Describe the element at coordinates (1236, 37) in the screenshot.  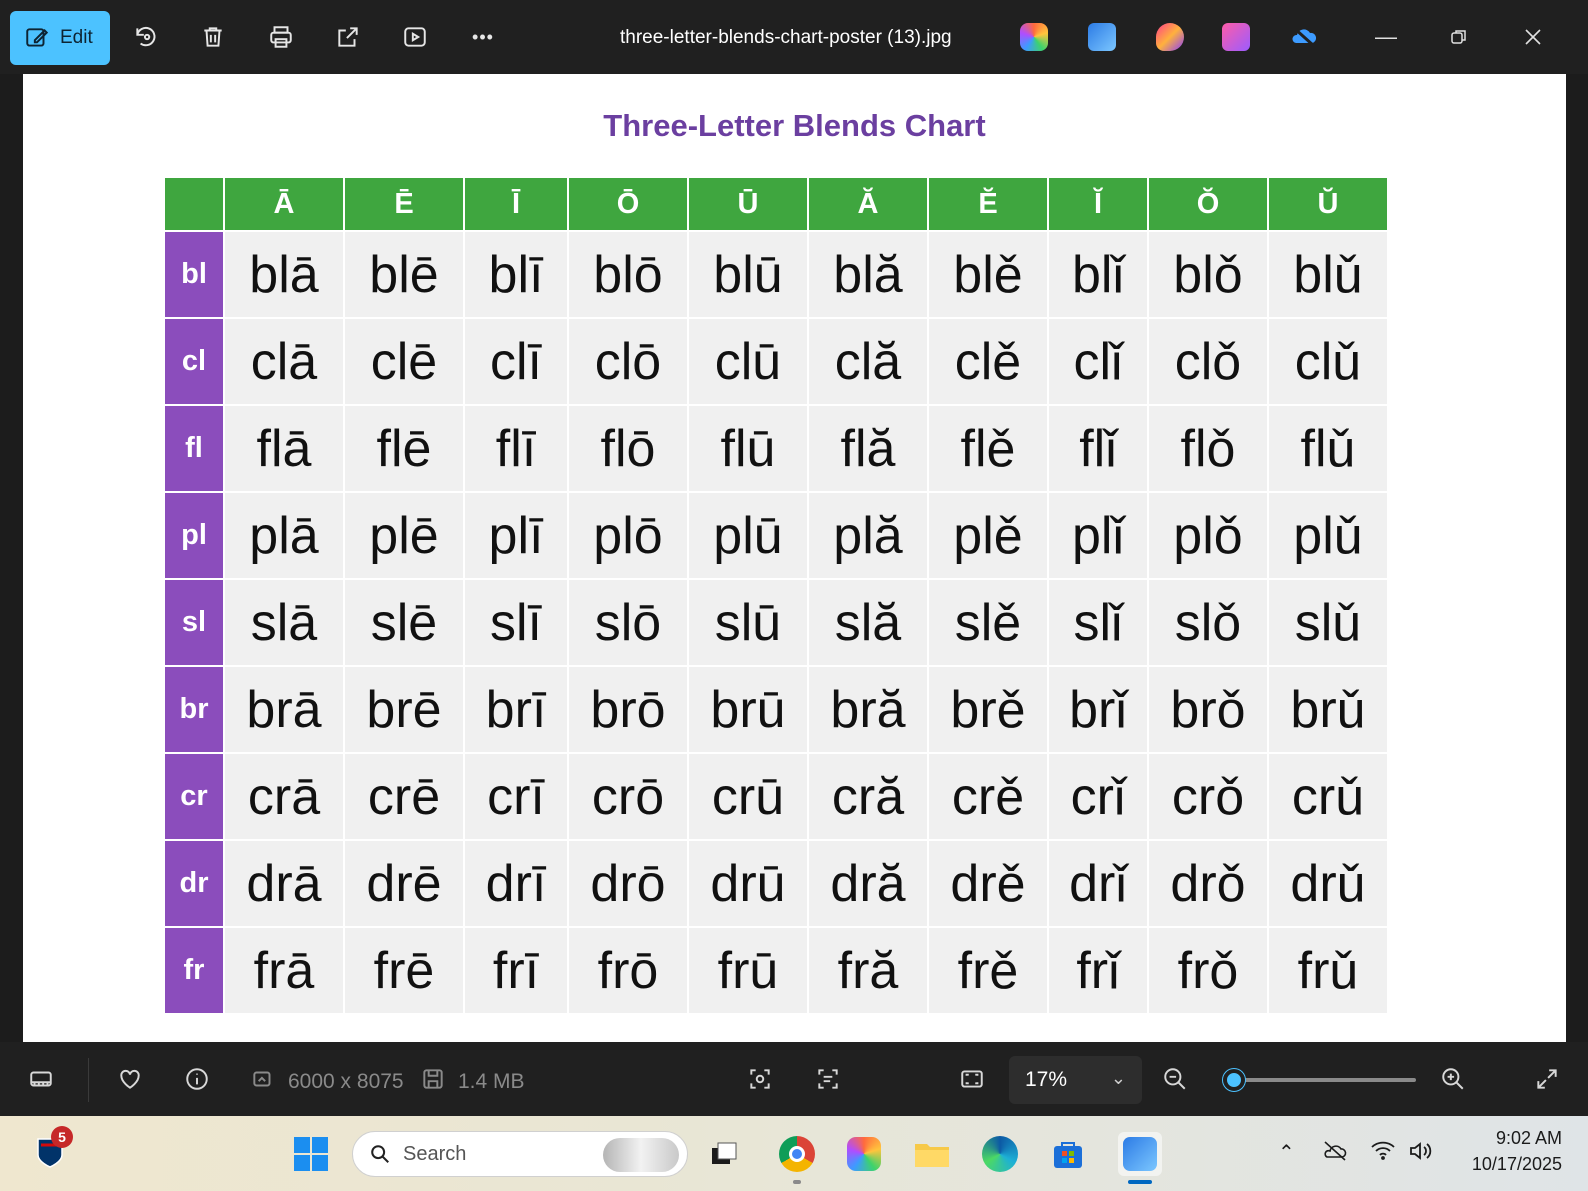
I see `clipchamp-icon` at that location.